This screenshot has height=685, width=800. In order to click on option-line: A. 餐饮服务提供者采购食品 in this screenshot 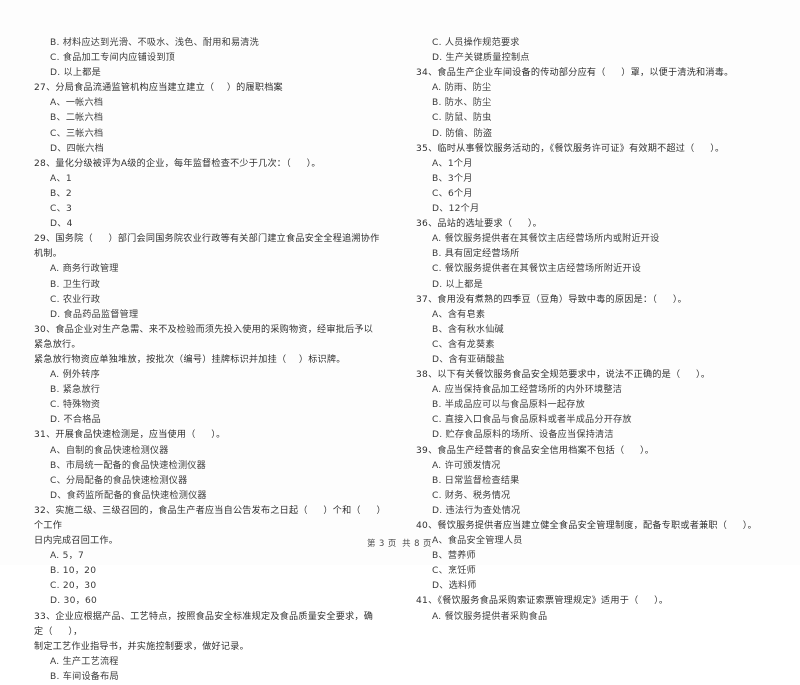, I will do `click(490, 616)`.